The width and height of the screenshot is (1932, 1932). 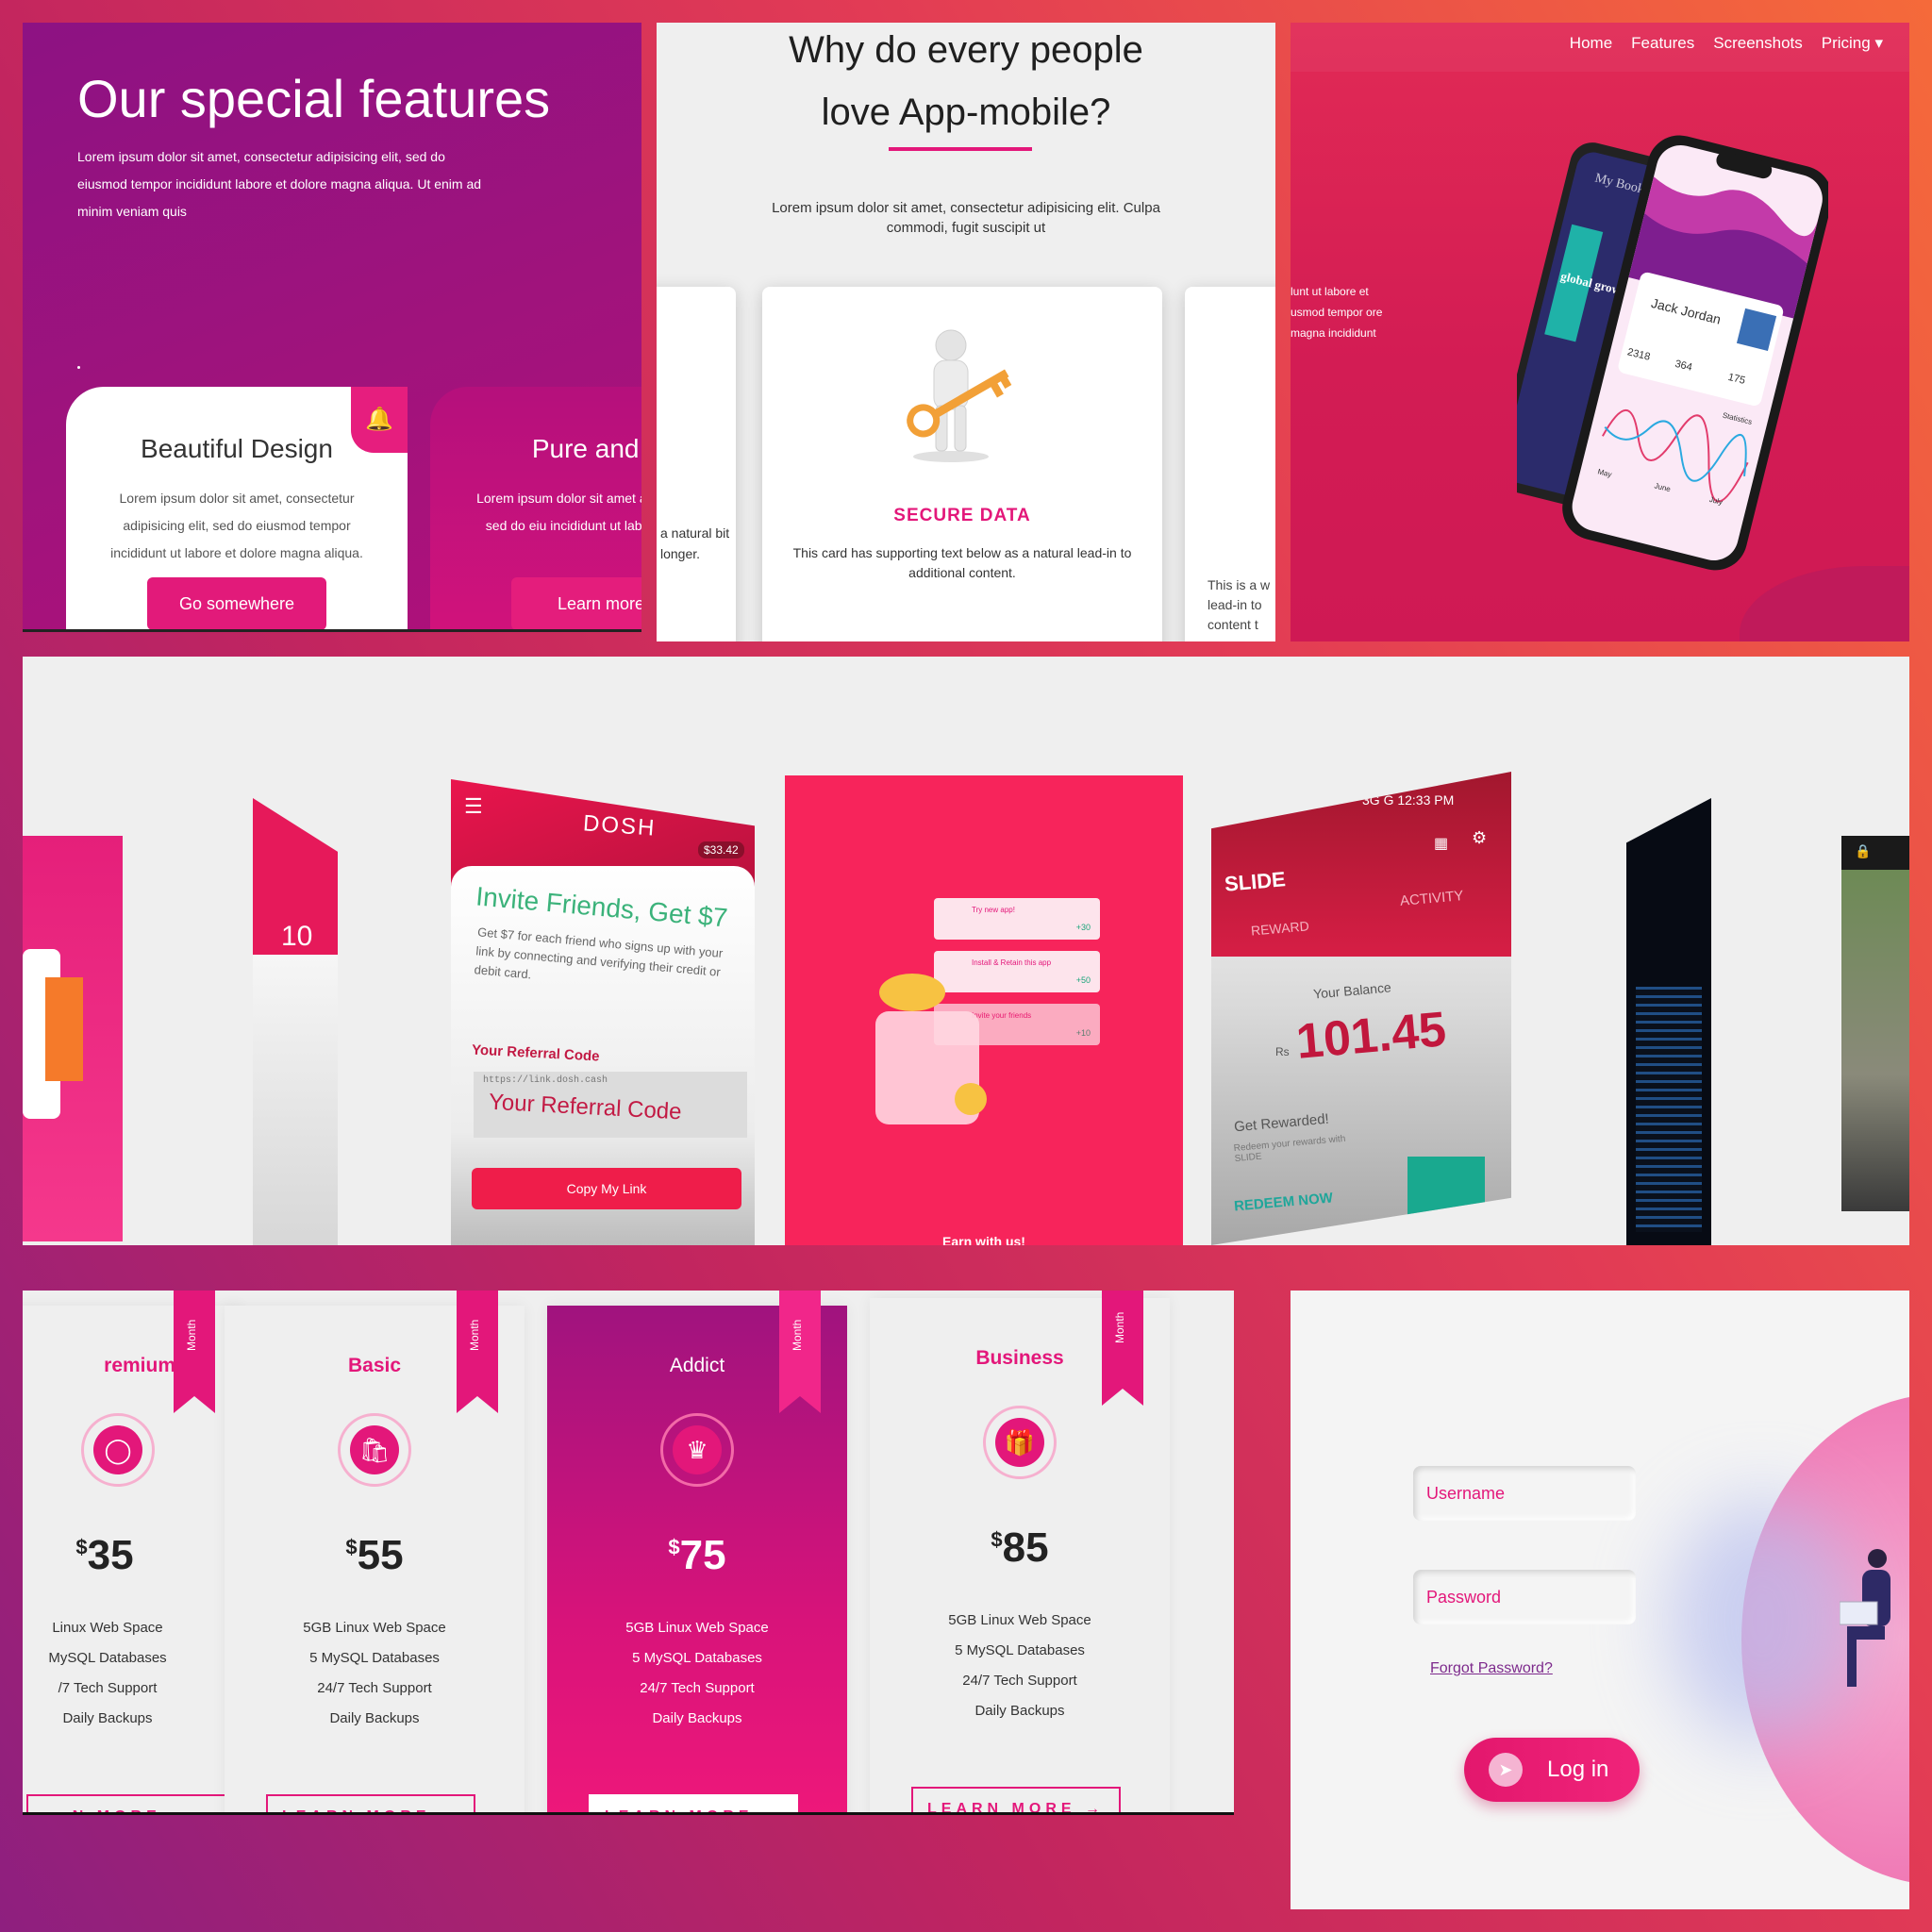 I want to click on settings-gear-icon: ⚙, so click(x=1479, y=838).